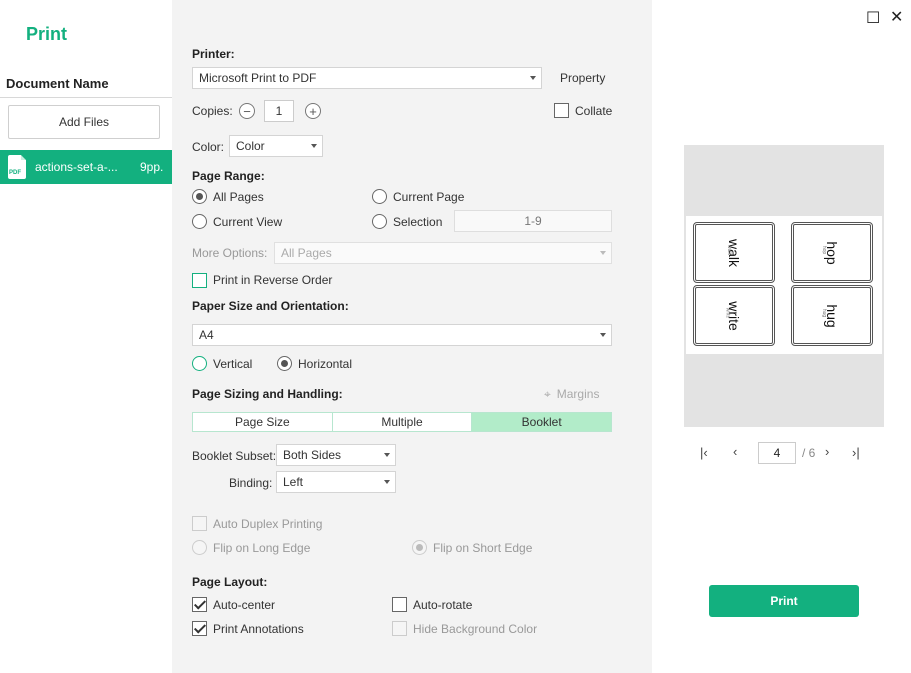  What do you see at coordinates (325, 364) in the screenshot?
I see `horizontal-label: Horizontal` at bounding box center [325, 364].